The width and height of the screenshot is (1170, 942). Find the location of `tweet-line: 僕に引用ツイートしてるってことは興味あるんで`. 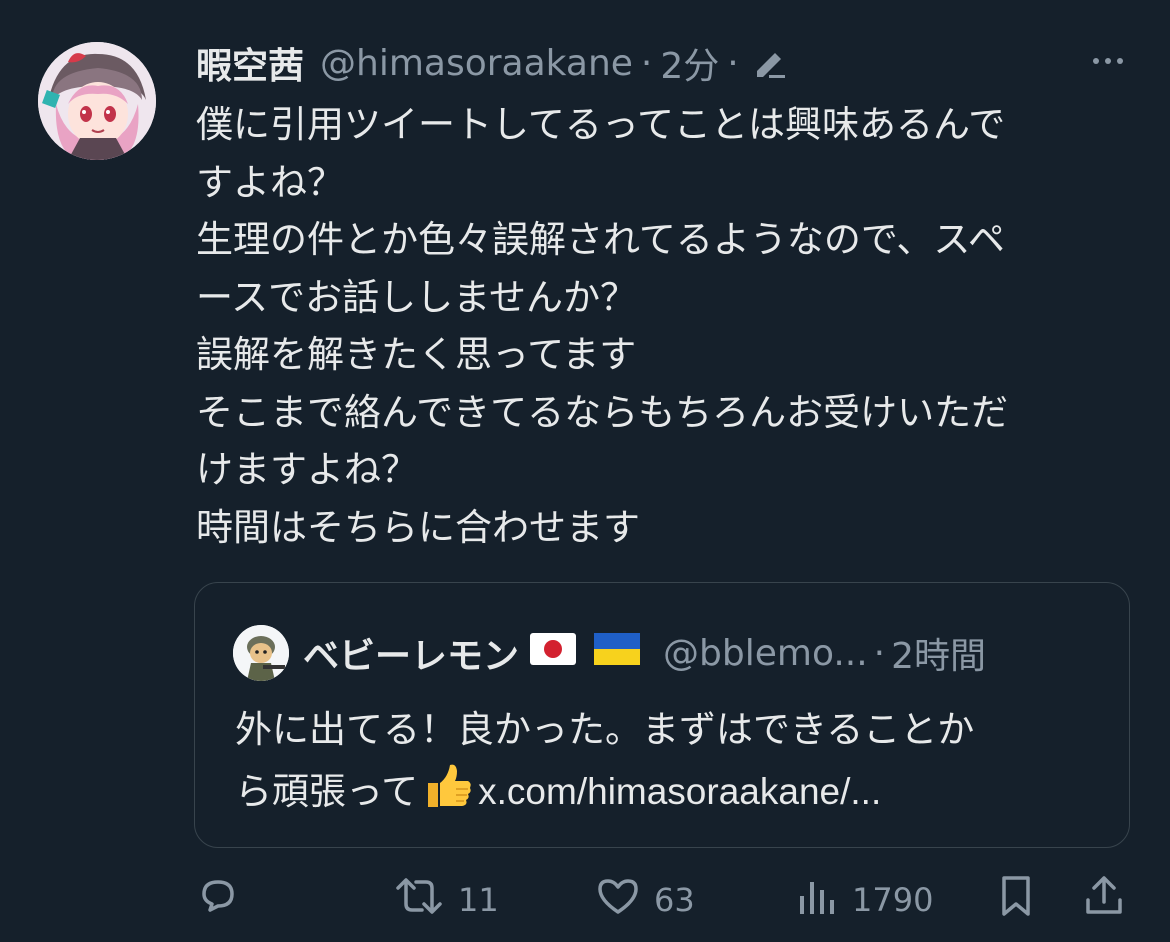

tweet-line: 僕に引用ツイートしてるってことは興味あるんで is located at coordinates (601, 124).